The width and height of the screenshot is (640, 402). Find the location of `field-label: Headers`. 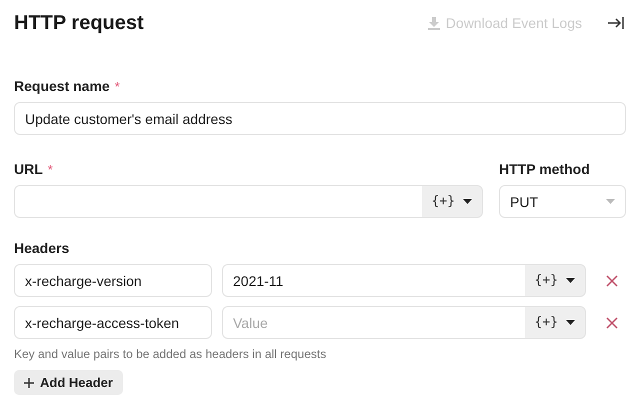

field-label: Headers is located at coordinates (42, 248).